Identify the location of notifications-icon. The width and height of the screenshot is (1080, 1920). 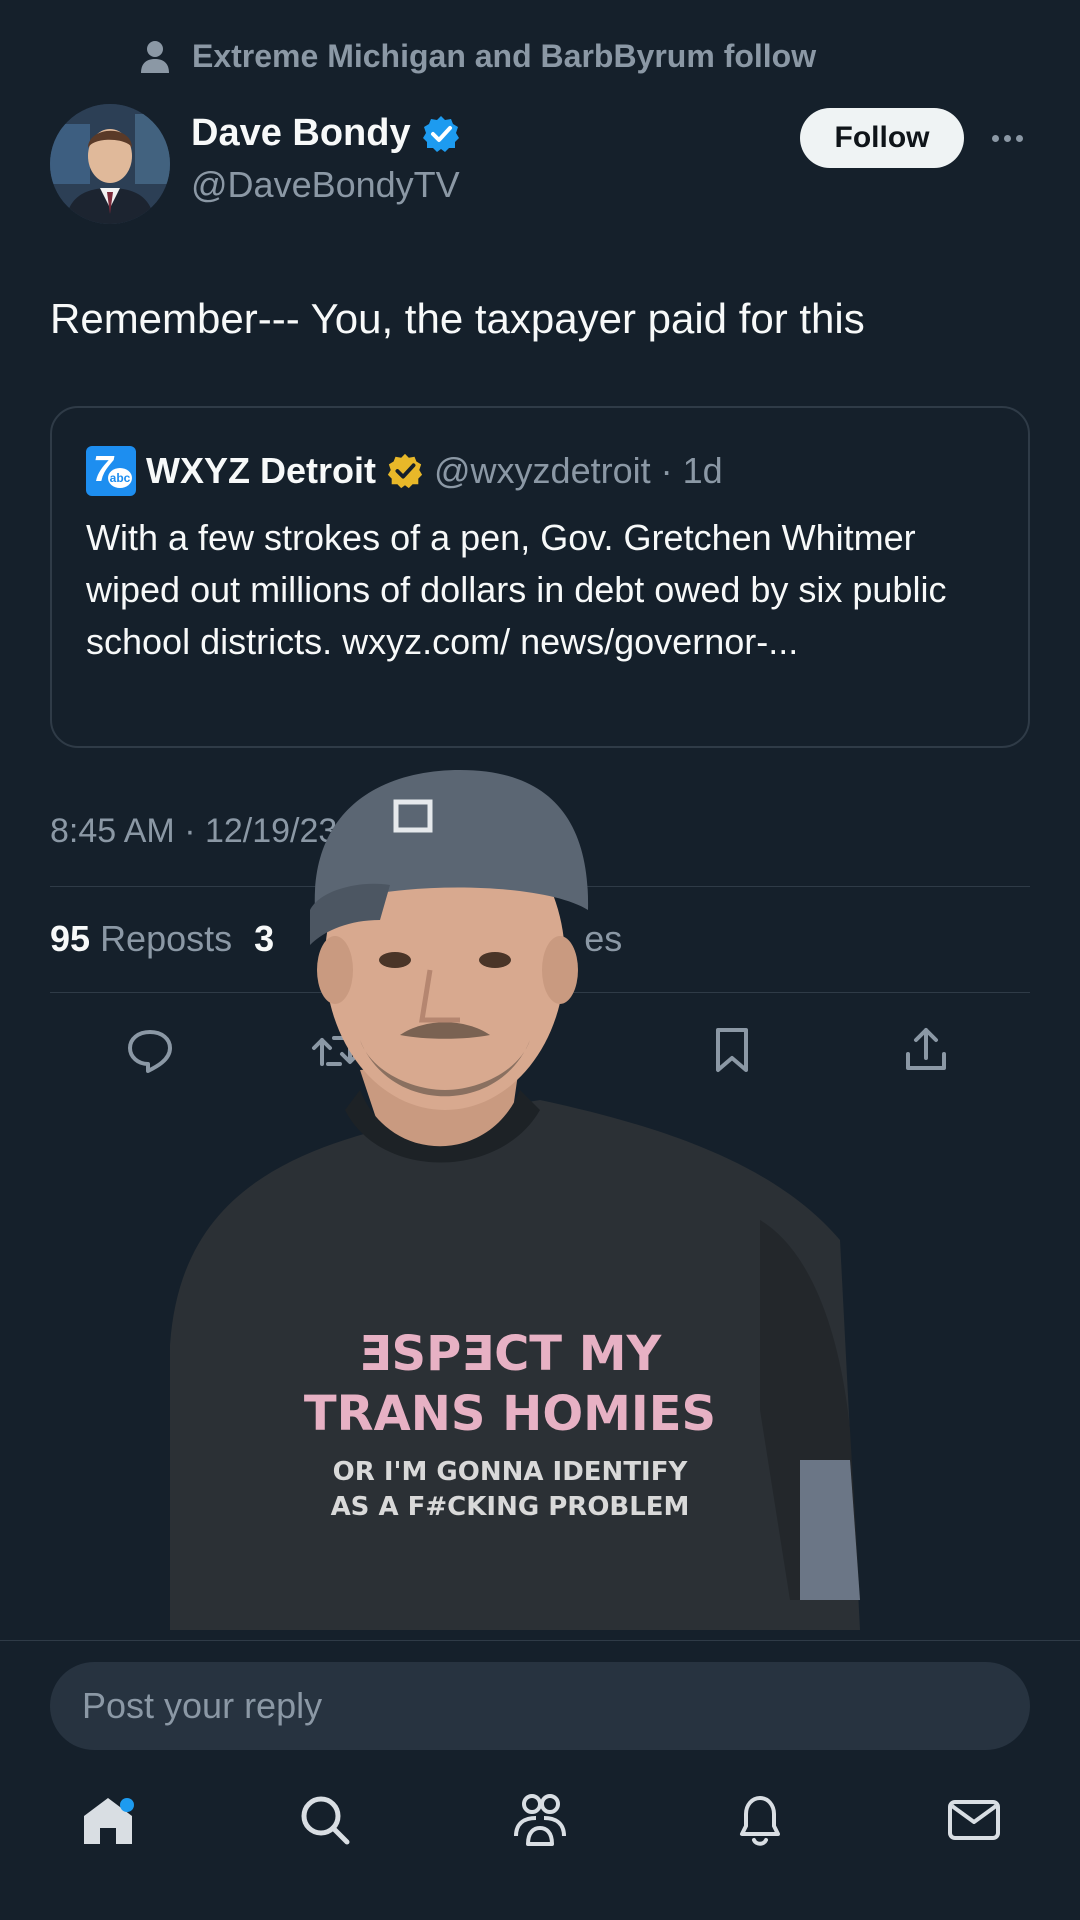
(760, 1820).